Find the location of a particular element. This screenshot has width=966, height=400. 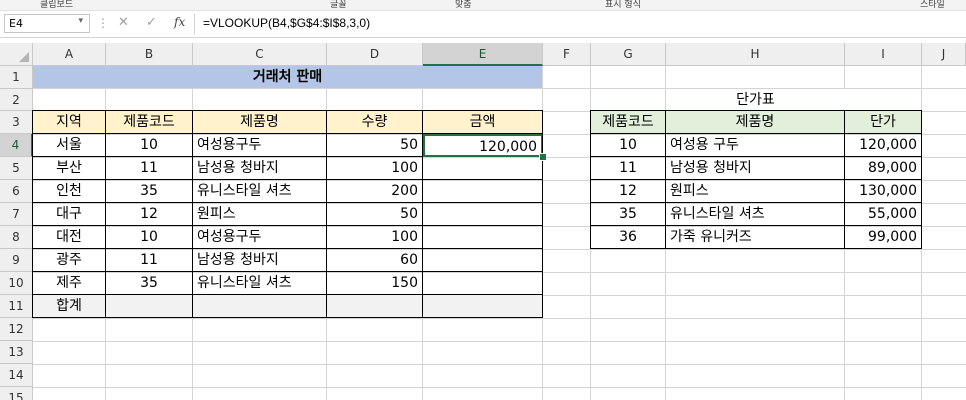

column-header-g: G is located at coordinates (628, 54).